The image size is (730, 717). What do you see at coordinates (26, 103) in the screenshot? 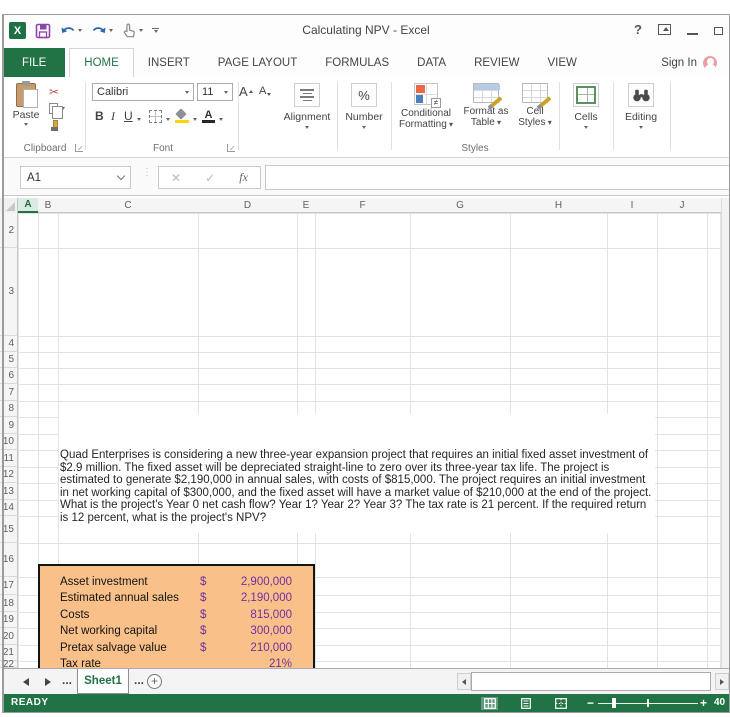
I see `paste-button: Paste` at bounding box center [26, 103].